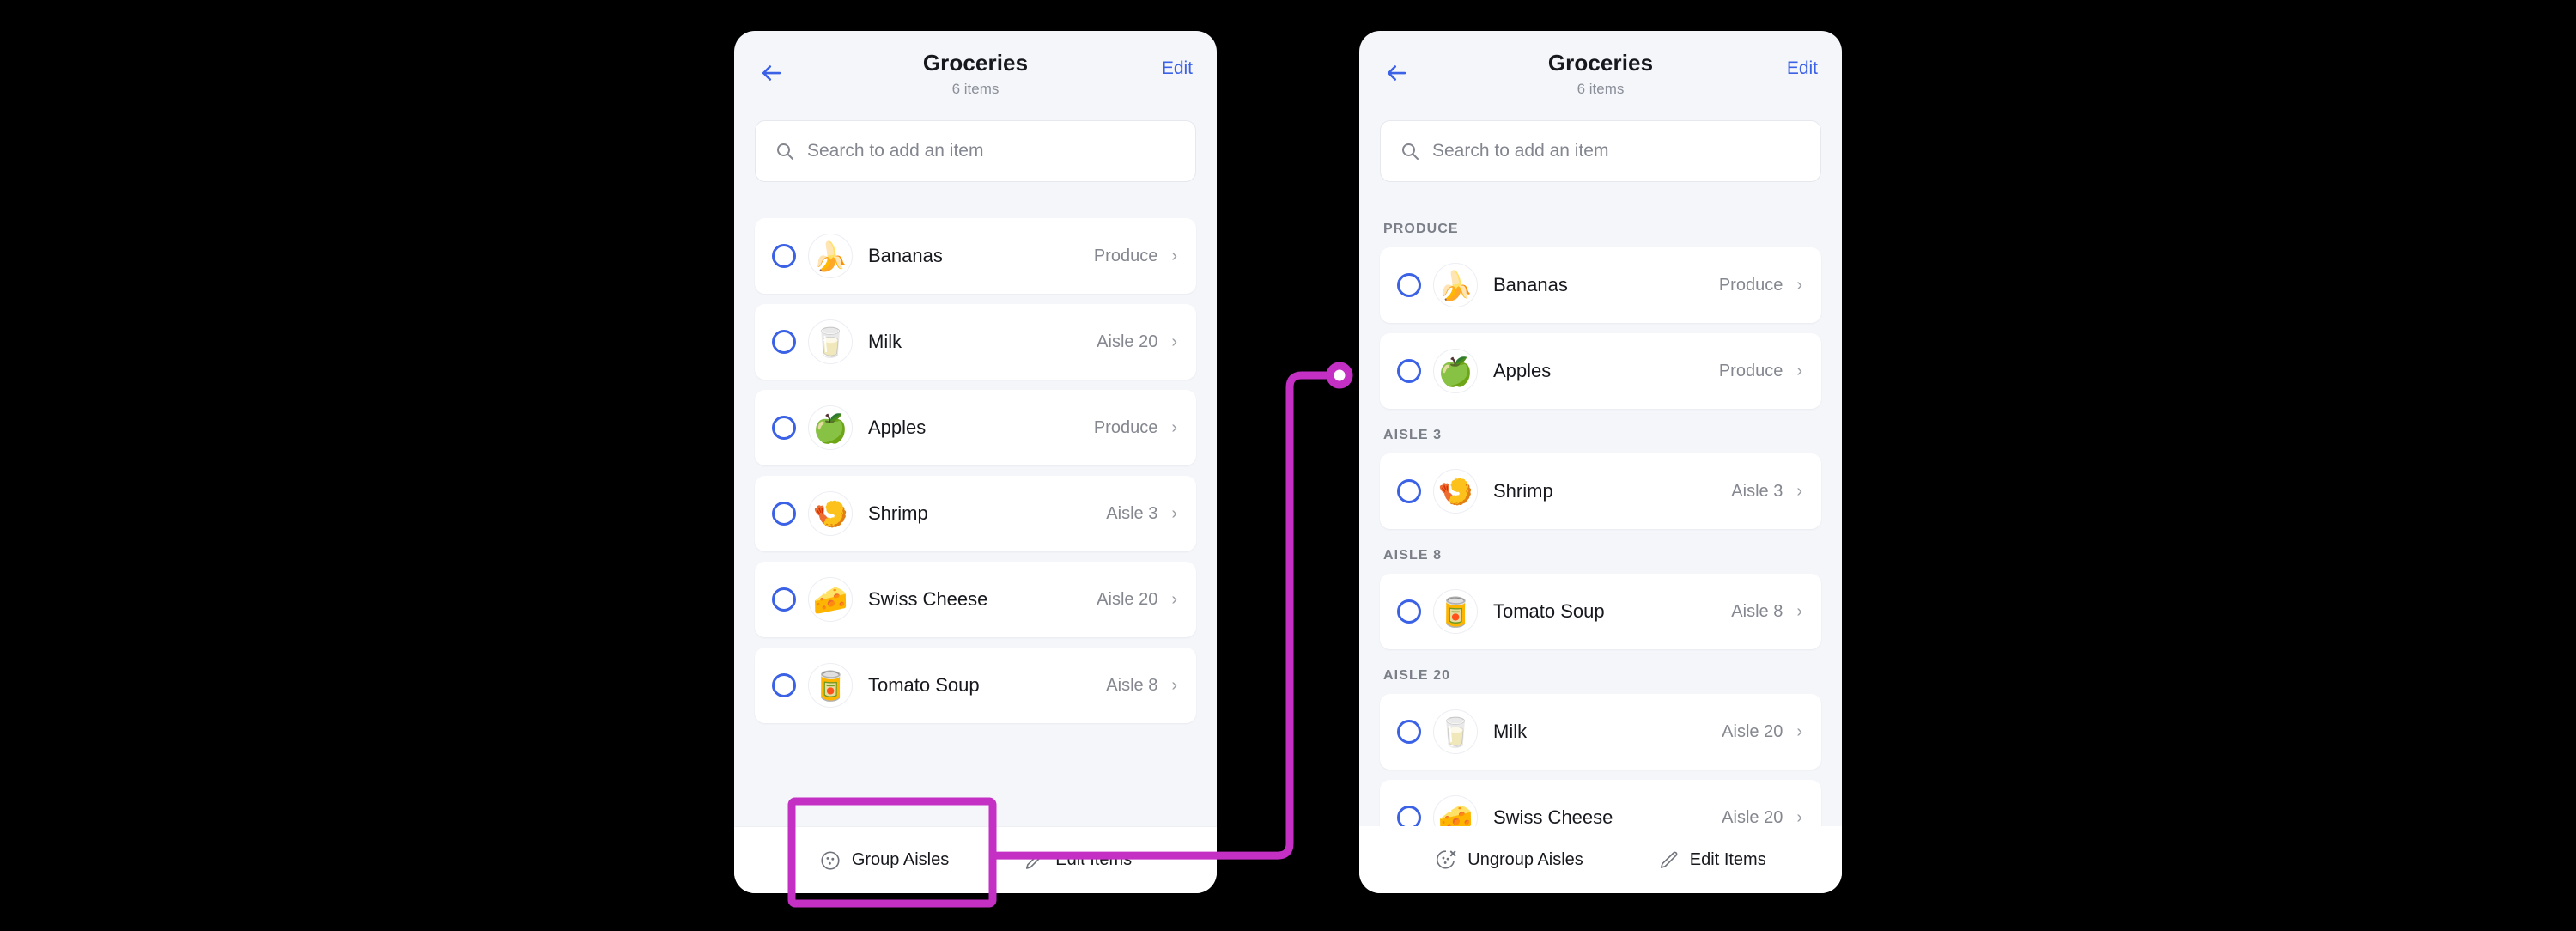 This screenshot has width=2576, height=931. What do you see at coordinates (1525, 859) in the screenshot?
I see `ungroup-aisles-label: Ungroup Aisles` at bounding box center [1525, 859].